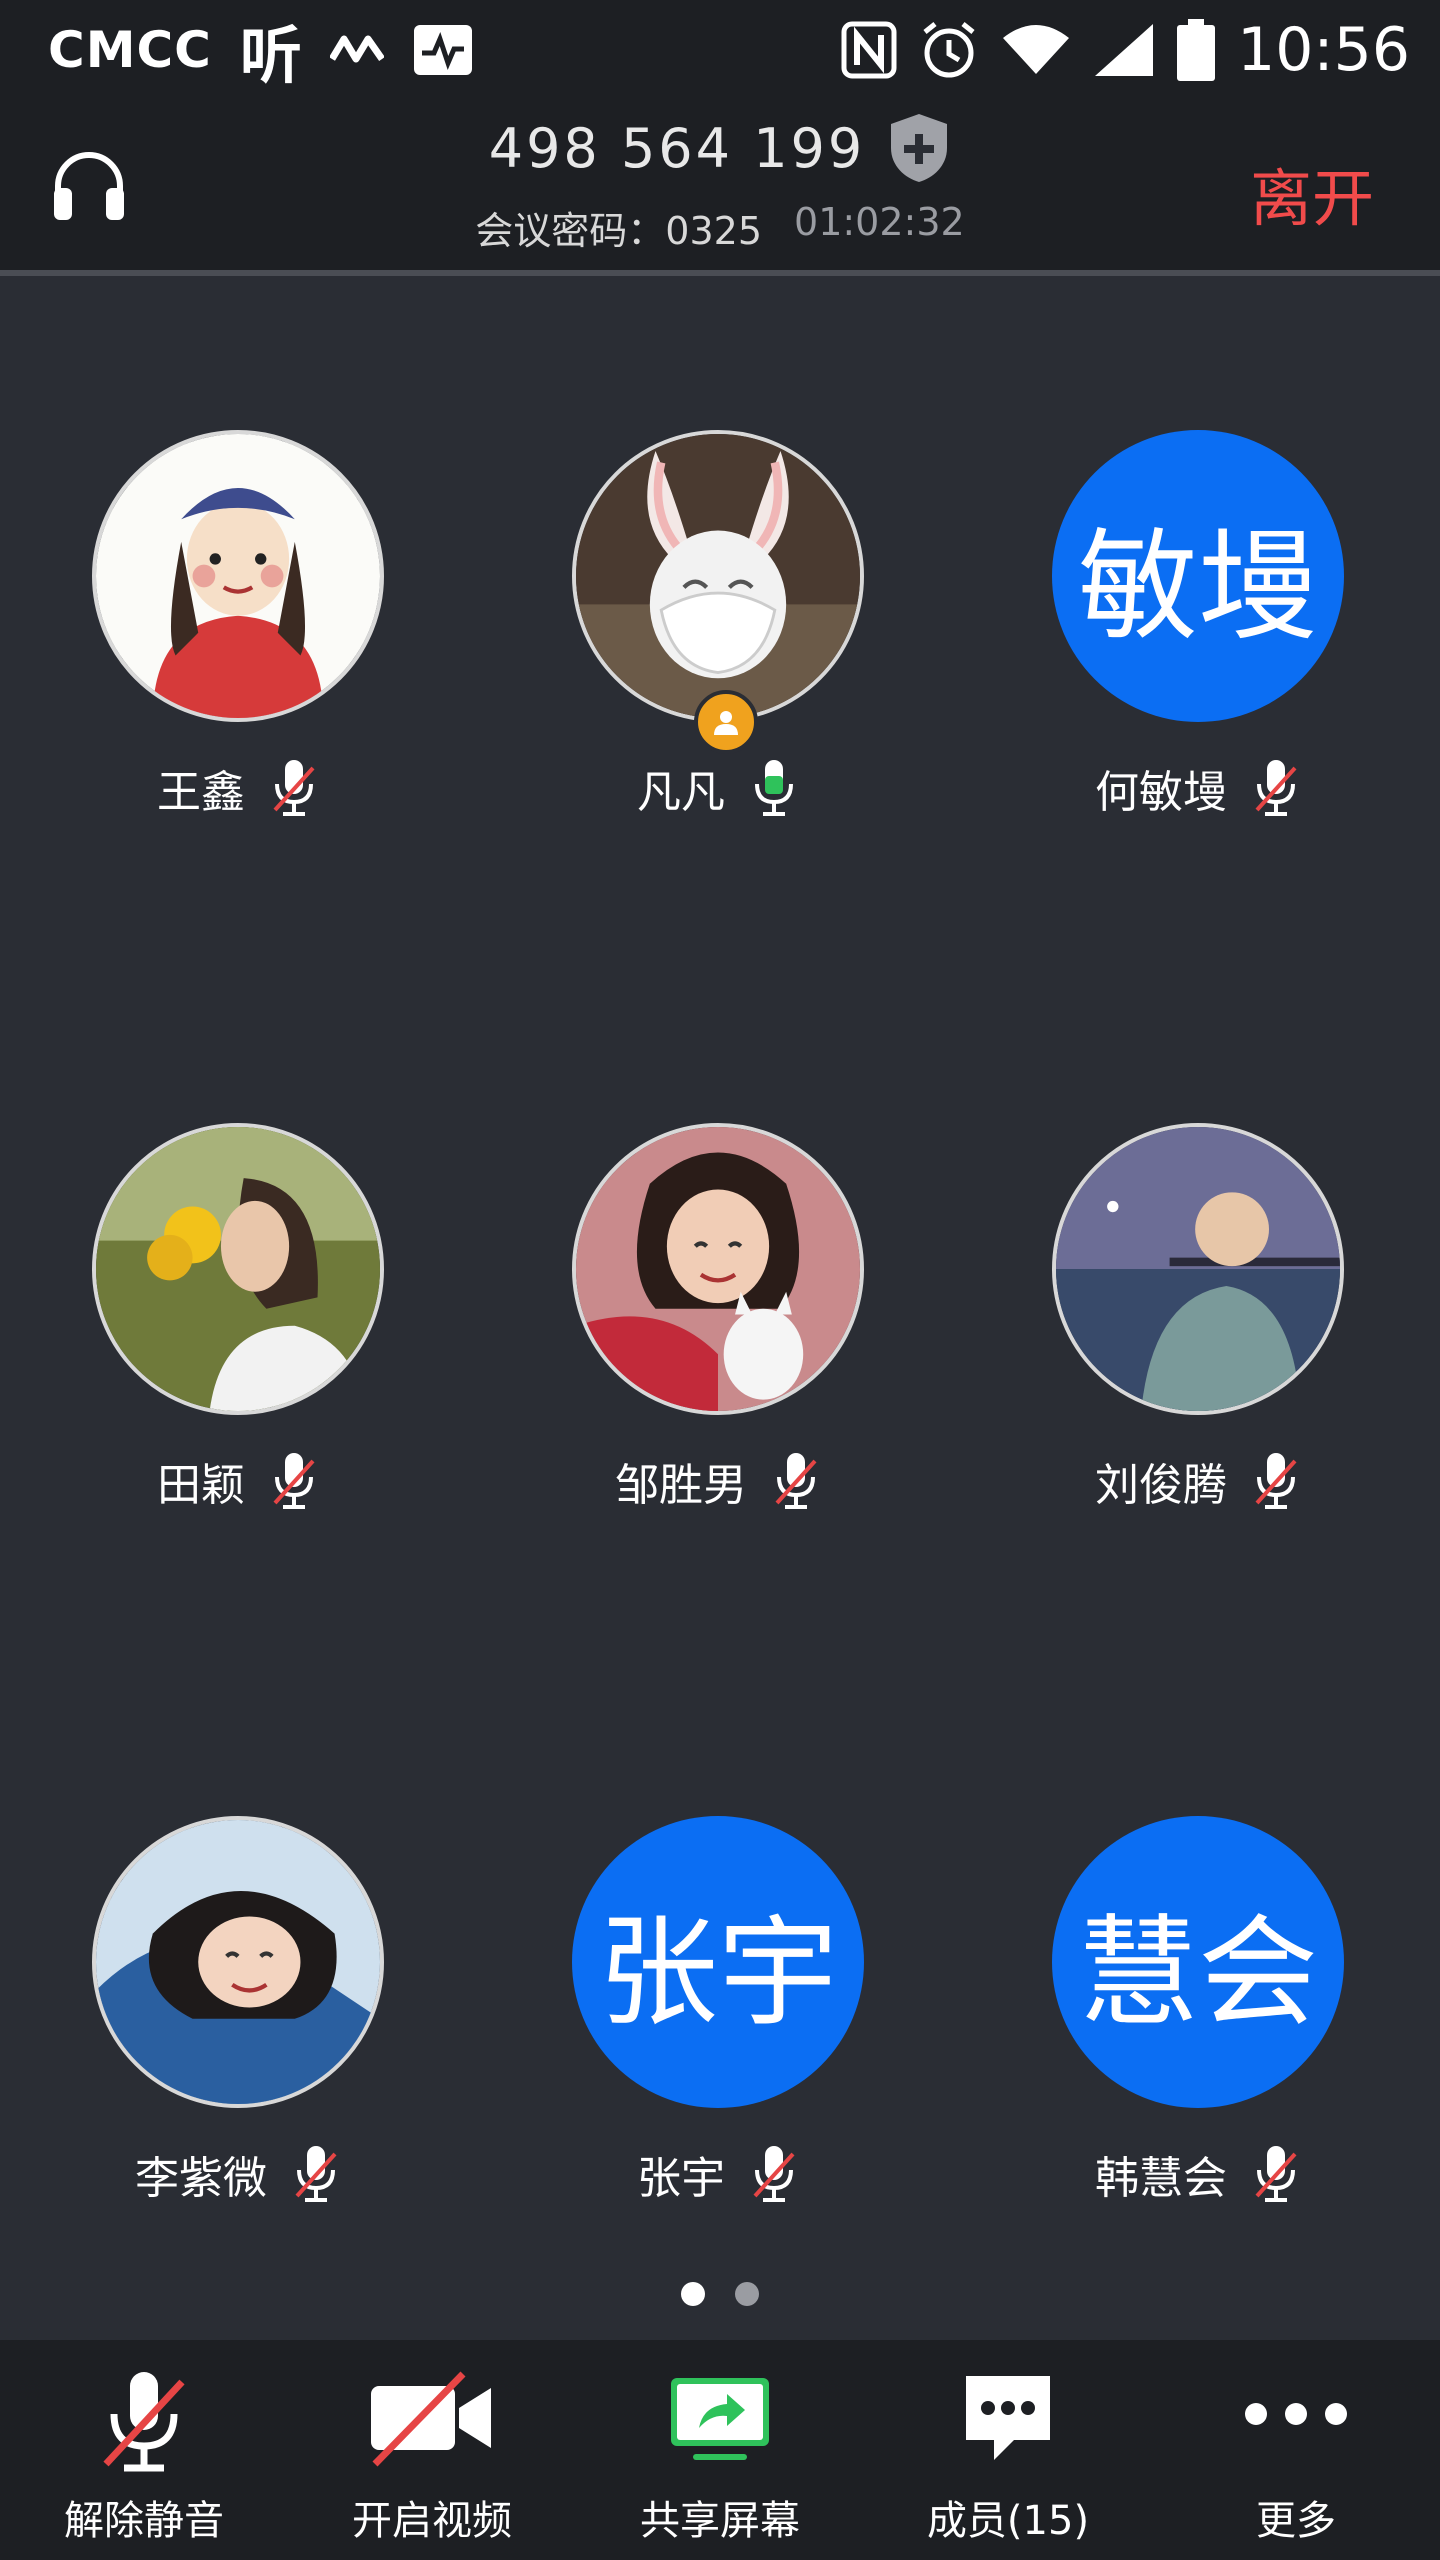 The height and width of the screenshot is (2560, 1440). What do you see at coordinates (432, 2521) in the screenshot?
I see `start-video-label: 开启视频` at bounding box center [432, 2521].